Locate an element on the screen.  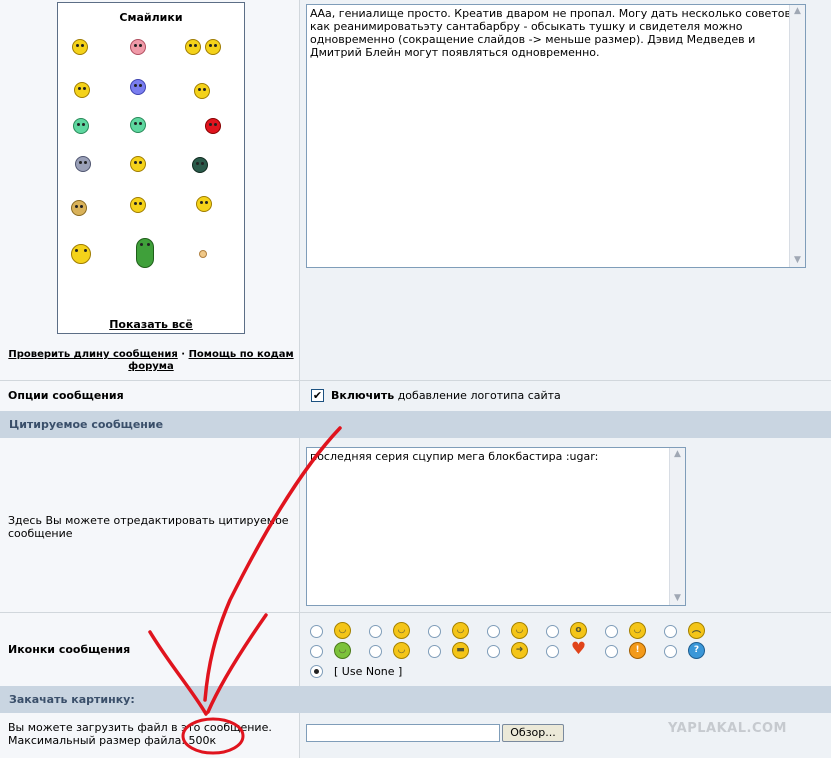
watermark: YAPLAKAL.COM is located at coordinates (727, 728).